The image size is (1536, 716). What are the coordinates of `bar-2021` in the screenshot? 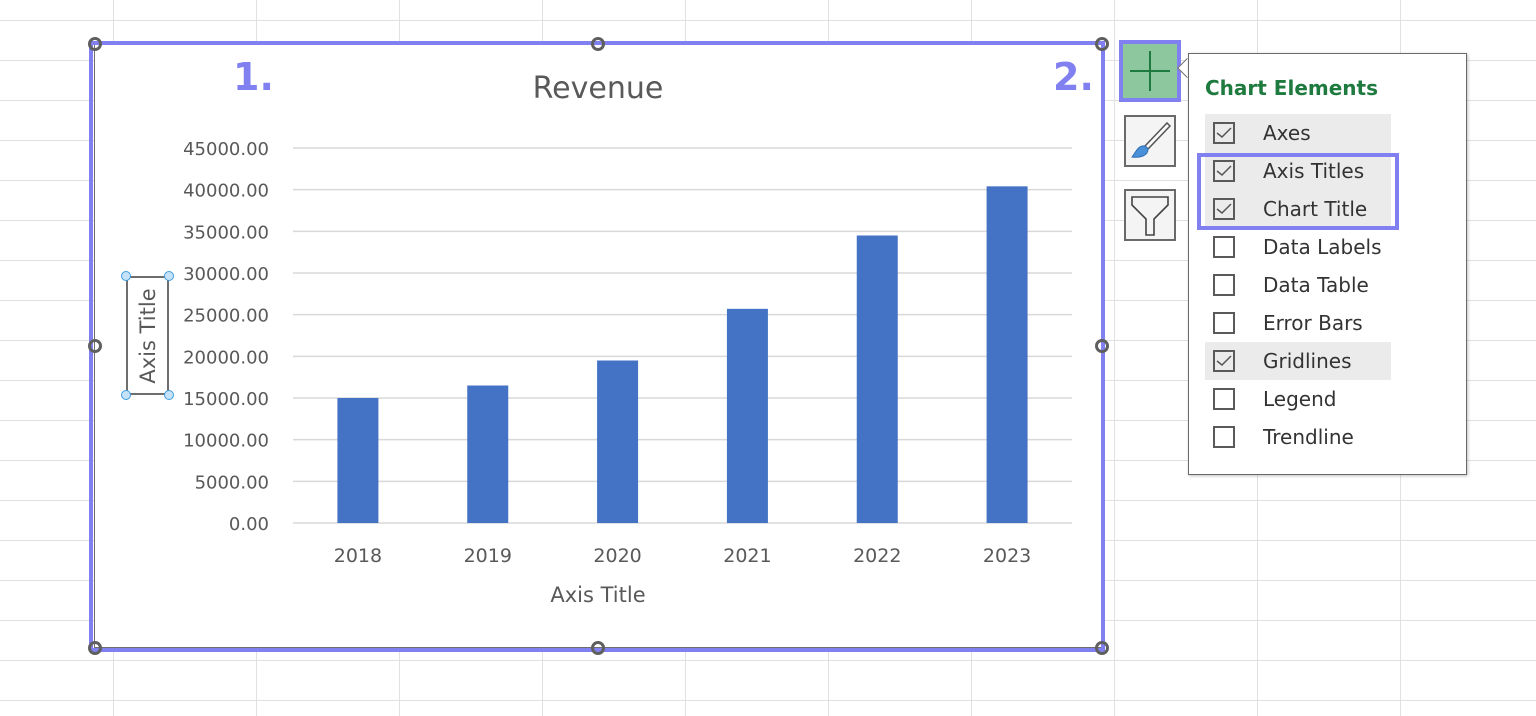 It's located at (747, 415).